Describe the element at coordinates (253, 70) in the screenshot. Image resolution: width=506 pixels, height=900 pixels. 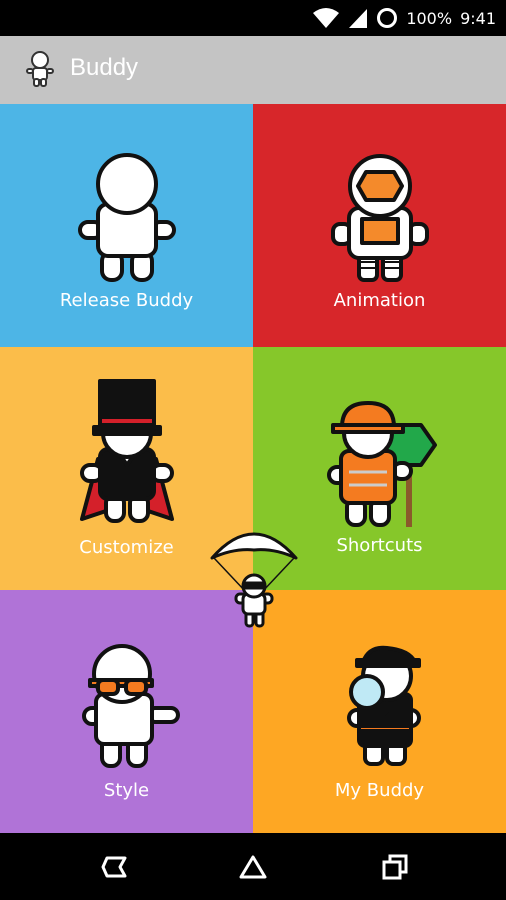
I see `app-bar: Buddy` at that location.